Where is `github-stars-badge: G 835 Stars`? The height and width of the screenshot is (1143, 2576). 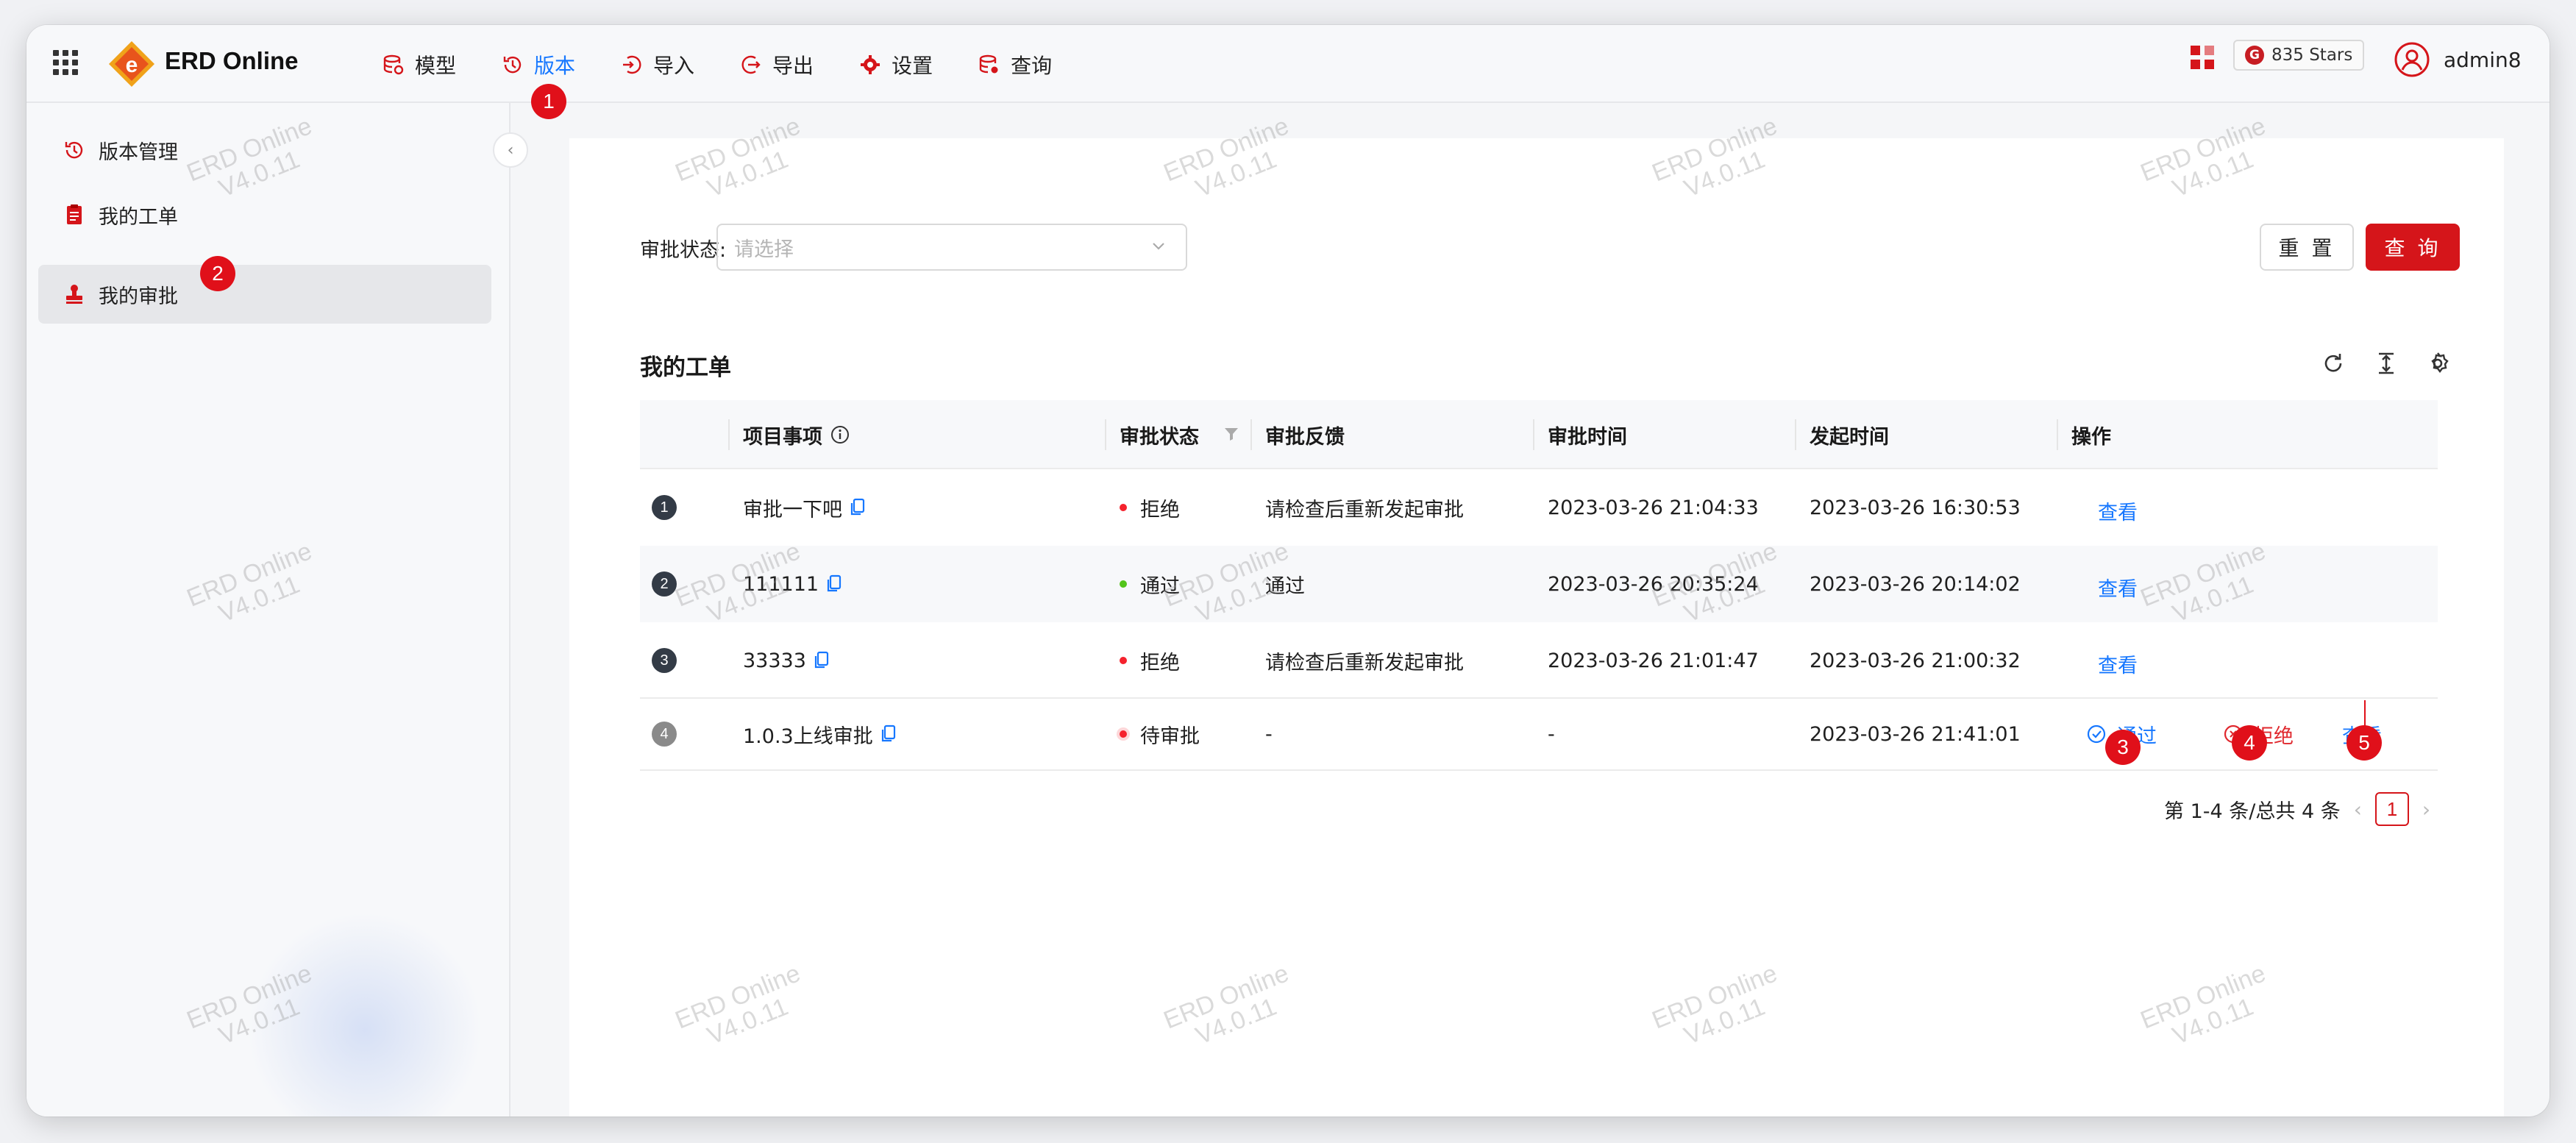 github-stars-badge: G 835 Stars is located at coordinates (2299, 55).